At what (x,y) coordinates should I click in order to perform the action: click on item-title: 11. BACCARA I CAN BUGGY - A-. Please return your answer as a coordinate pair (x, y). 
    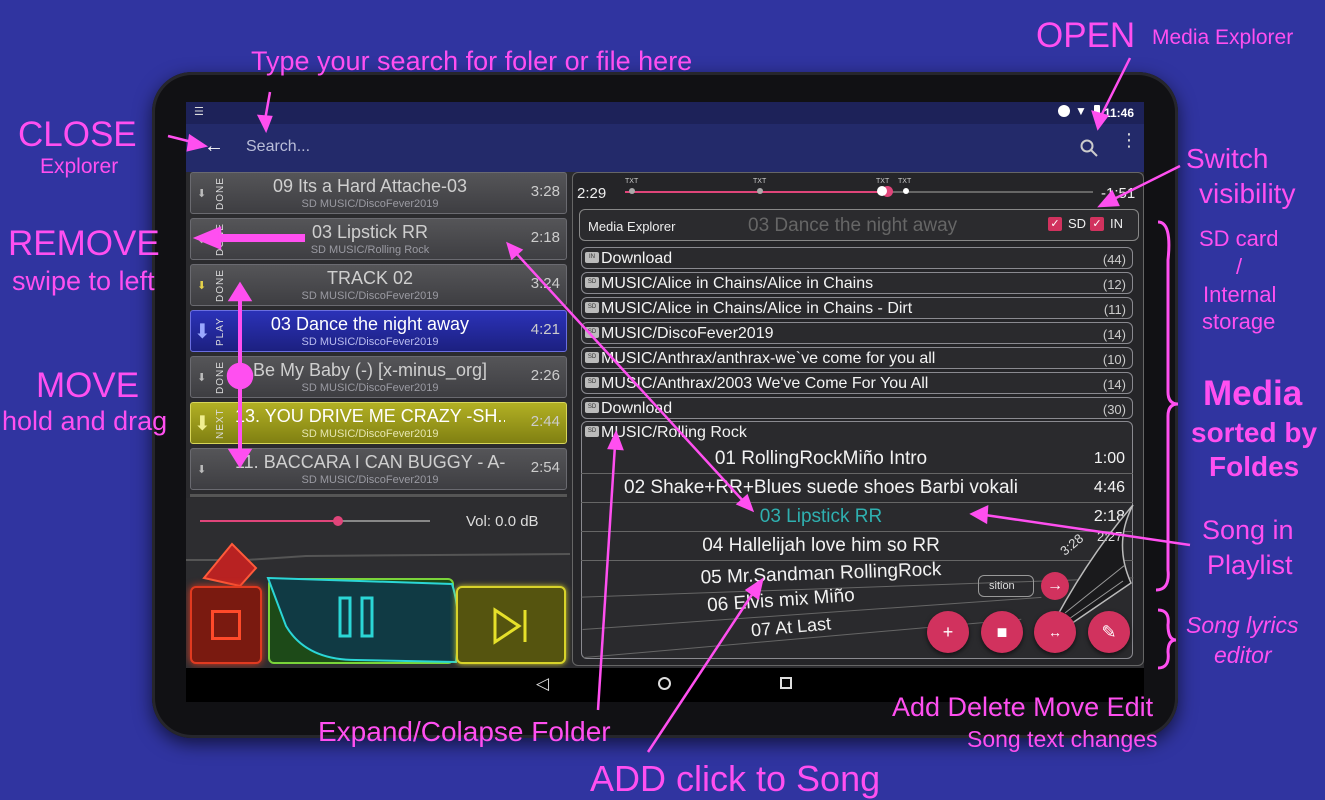
    Looking at the image, I should click on (370, 462).